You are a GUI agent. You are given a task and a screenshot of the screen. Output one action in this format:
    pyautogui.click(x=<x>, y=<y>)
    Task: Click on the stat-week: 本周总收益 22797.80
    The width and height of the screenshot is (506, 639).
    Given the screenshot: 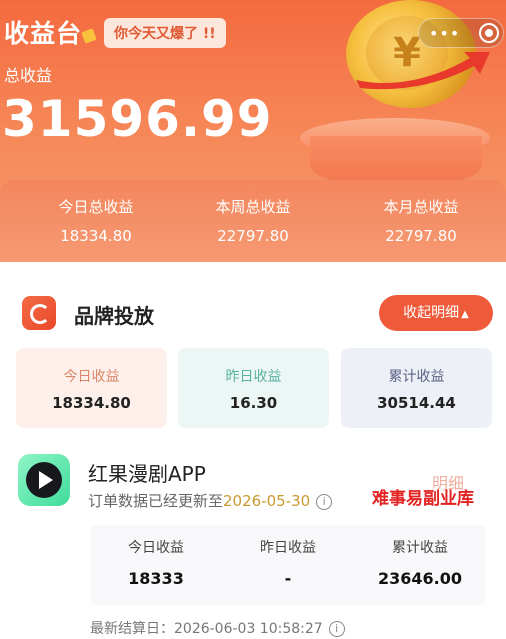 What is the action you would take?
    pyautogui.click(x=253, y=220)
    